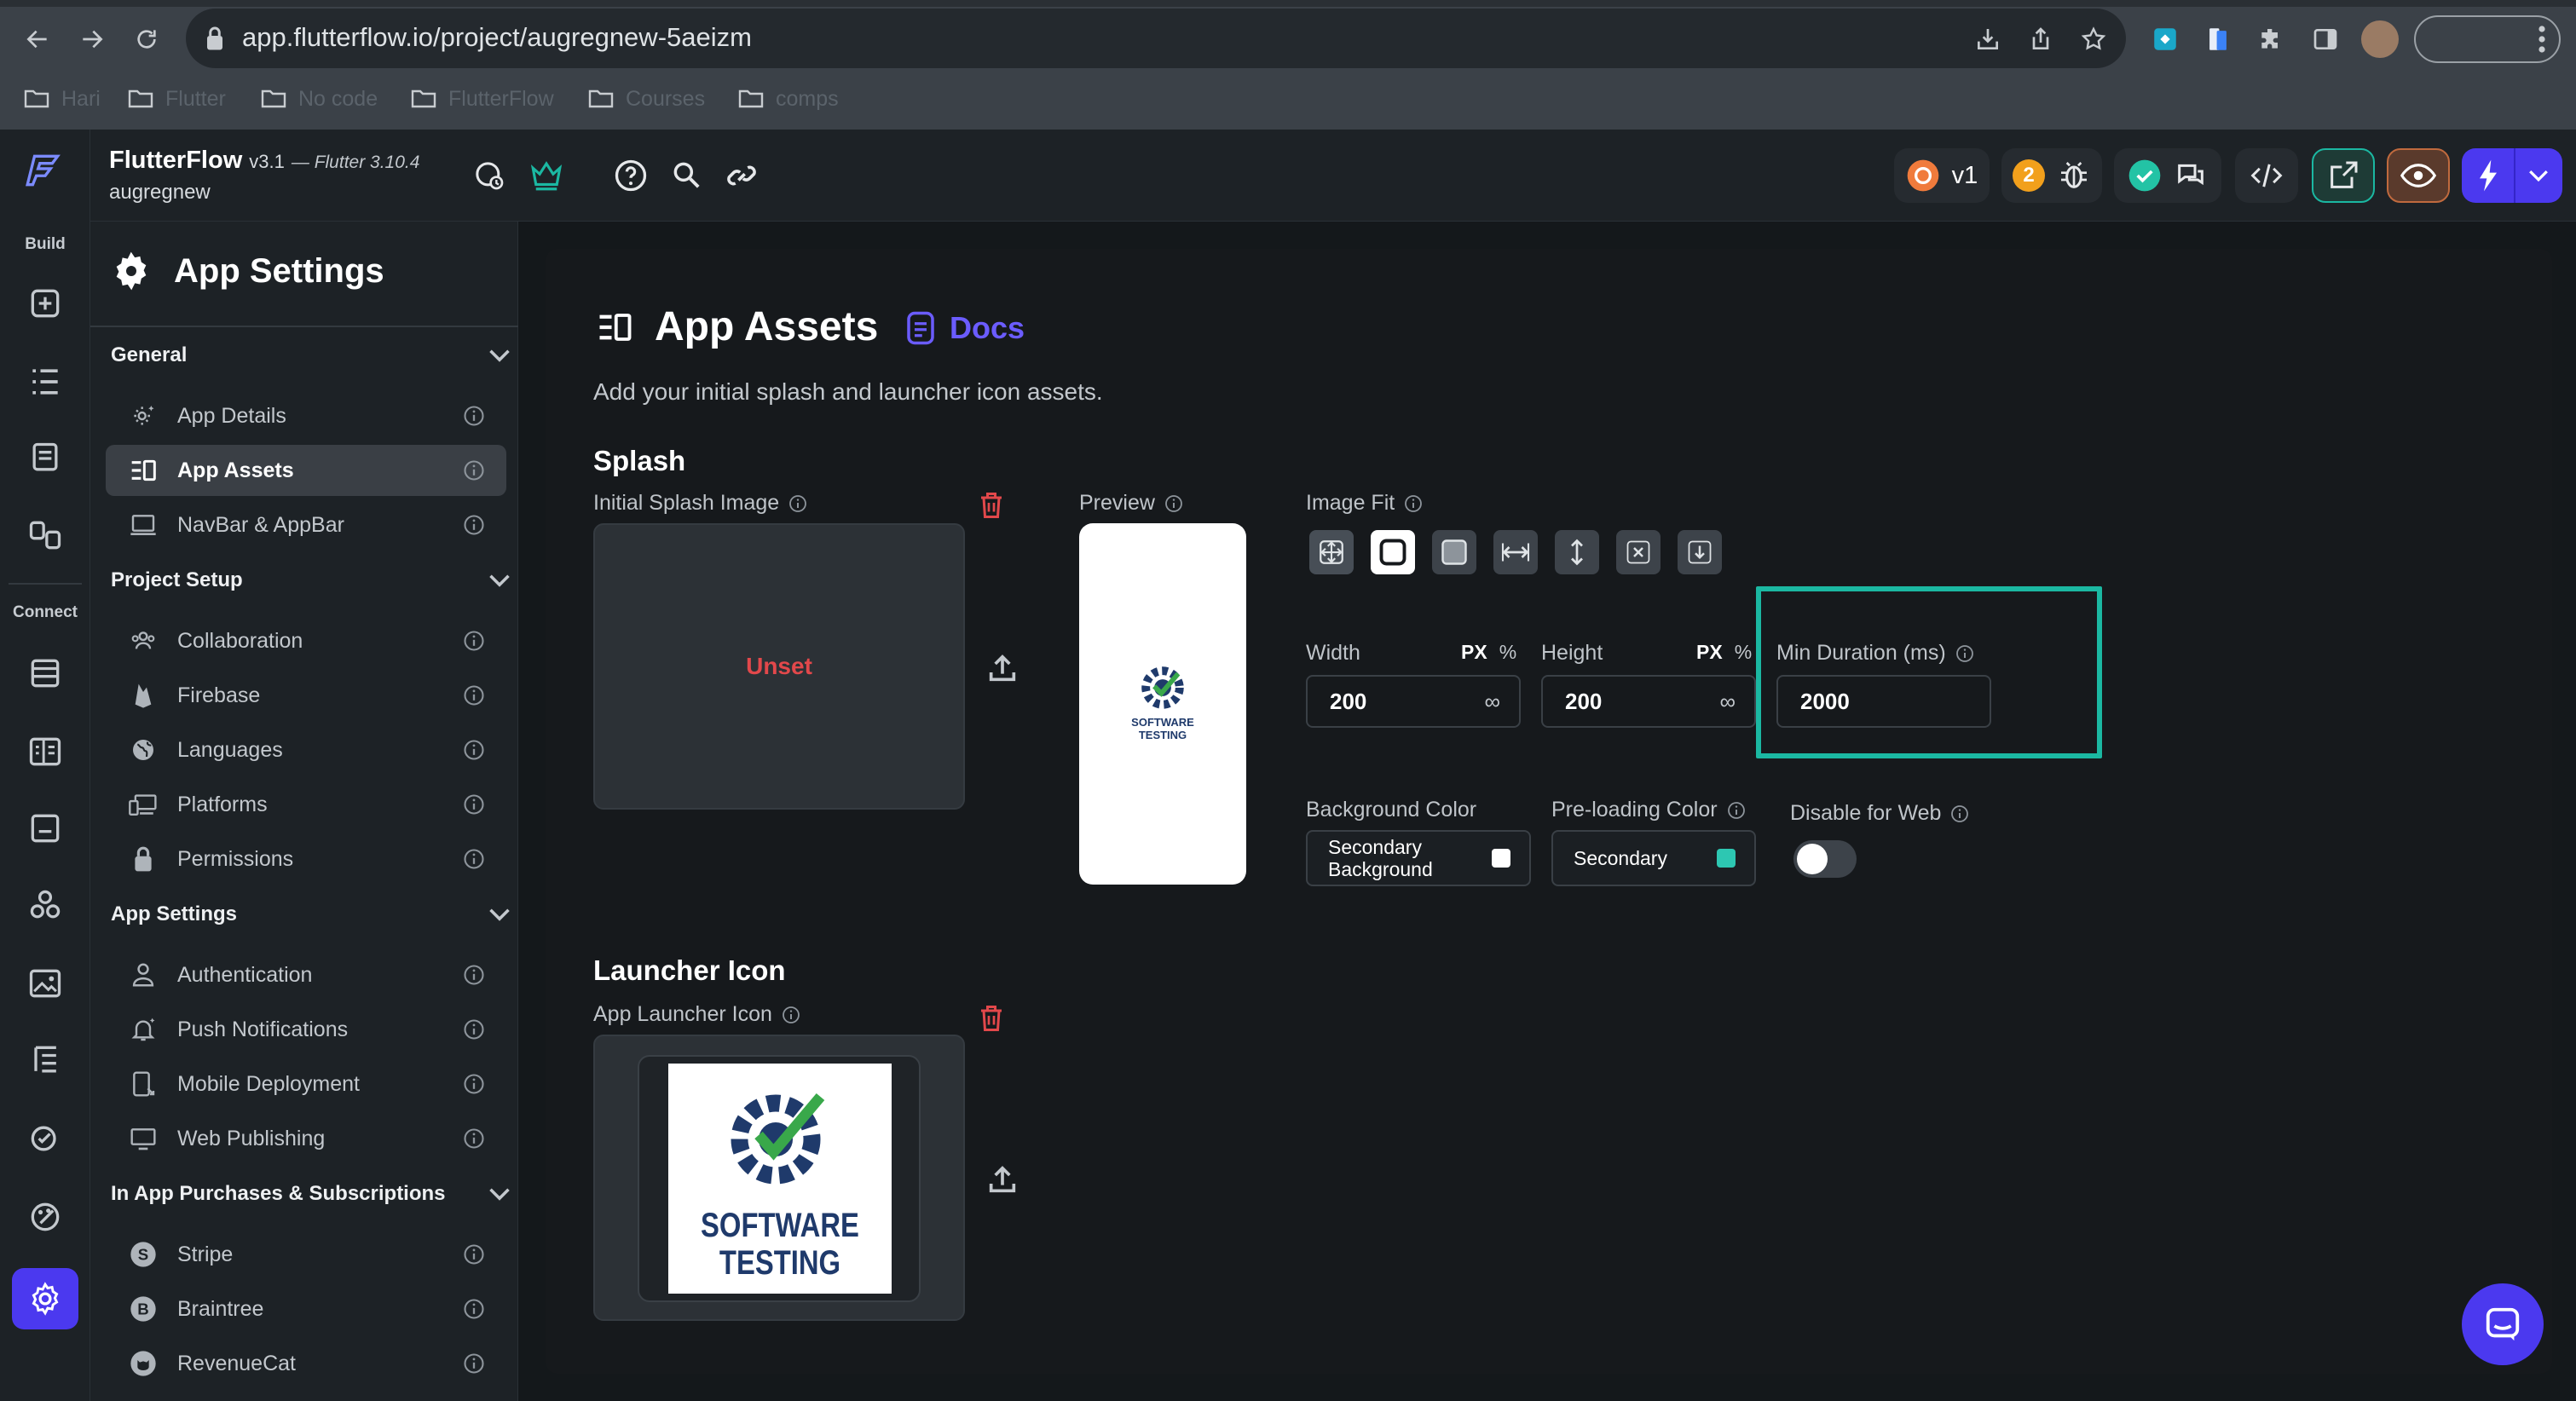 Image resolution: width=2576 pixels, height=1401 pixels. I want to click on run-button, so click(2512, 175).